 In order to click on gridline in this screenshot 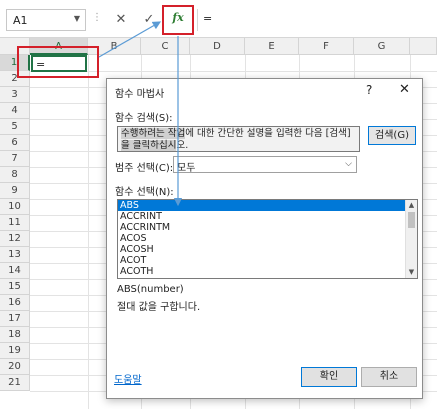, I will do `click(88, 232)`.